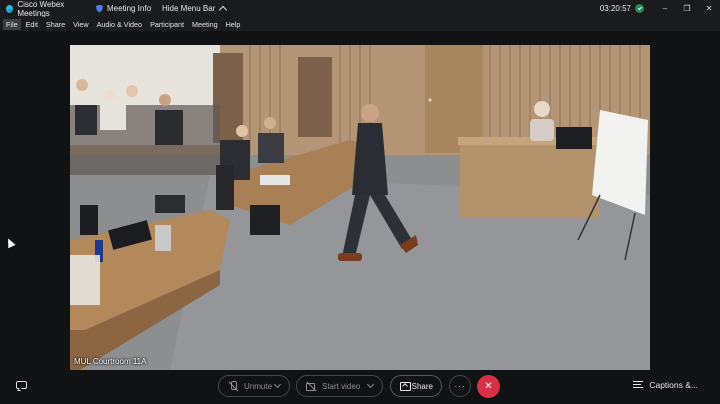  What do you see at coordinates (22, 386) in the screenshot?
I see `chat-button` at bounding box center [22, 386].